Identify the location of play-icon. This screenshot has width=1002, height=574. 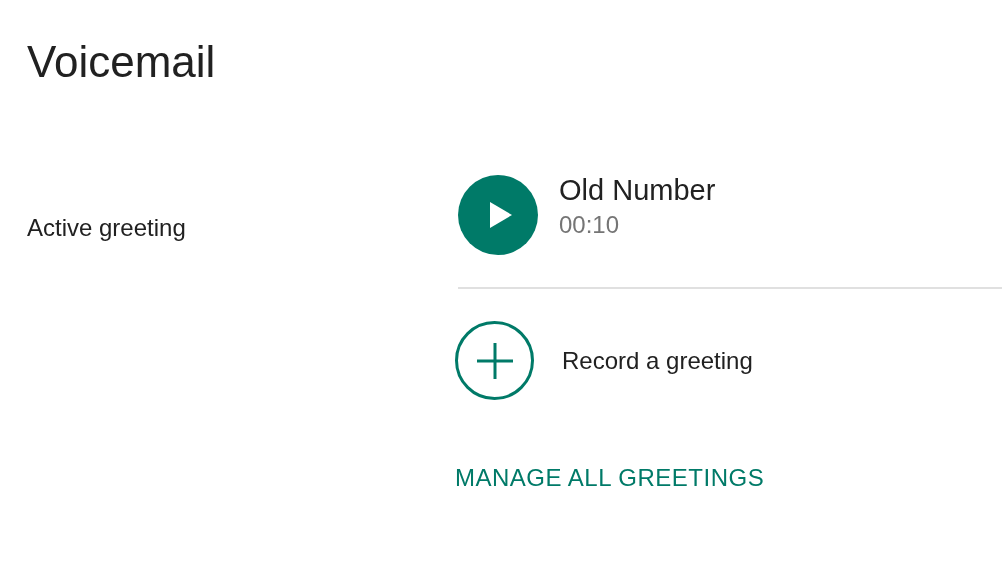
(501, 215).